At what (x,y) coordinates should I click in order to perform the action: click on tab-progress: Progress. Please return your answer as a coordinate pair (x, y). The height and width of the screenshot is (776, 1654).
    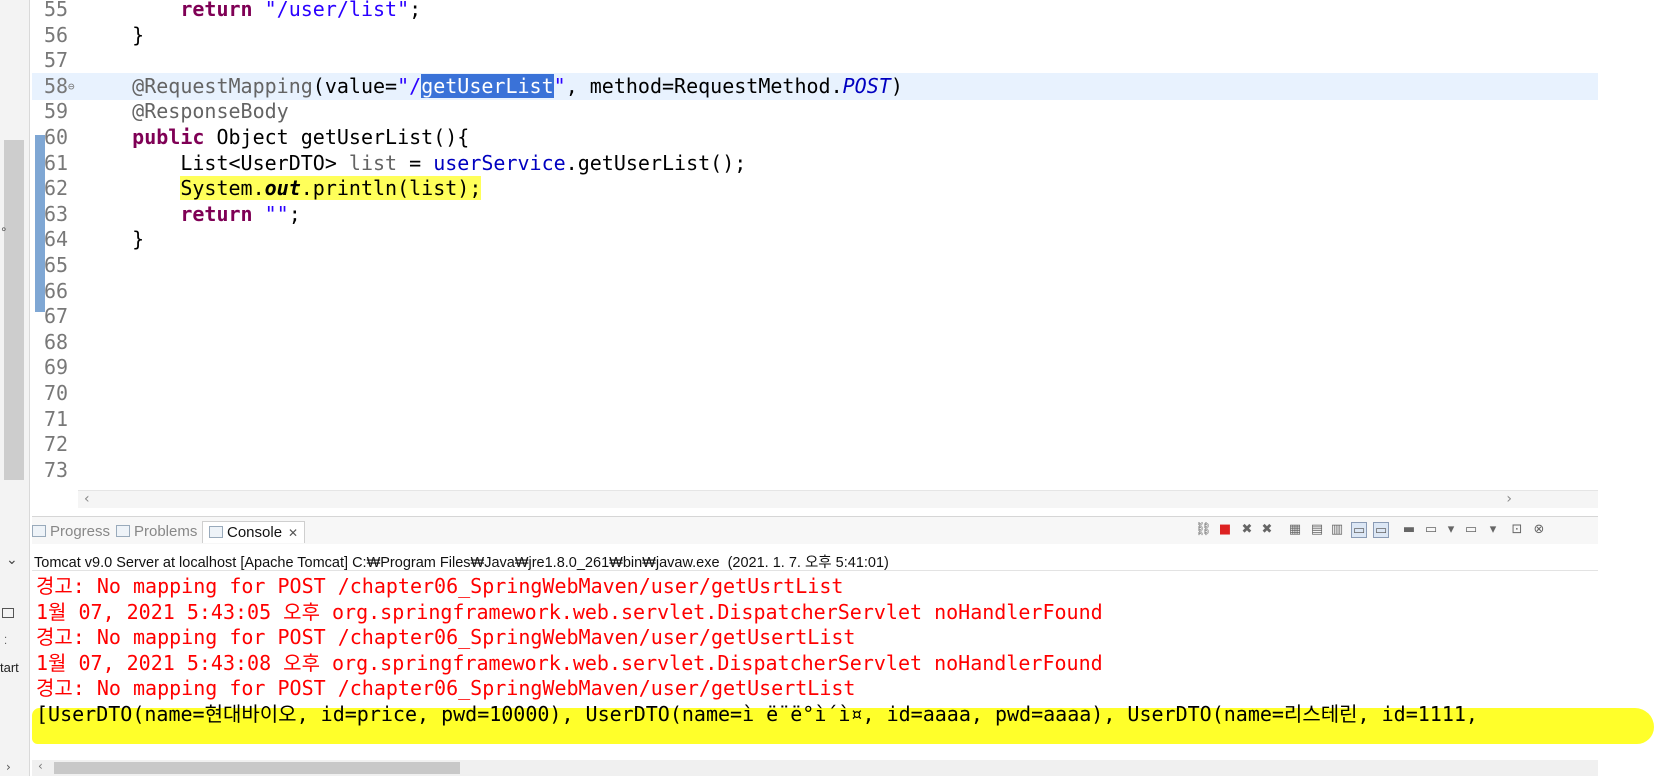
    Looking at the image, I should click on (71, 532).